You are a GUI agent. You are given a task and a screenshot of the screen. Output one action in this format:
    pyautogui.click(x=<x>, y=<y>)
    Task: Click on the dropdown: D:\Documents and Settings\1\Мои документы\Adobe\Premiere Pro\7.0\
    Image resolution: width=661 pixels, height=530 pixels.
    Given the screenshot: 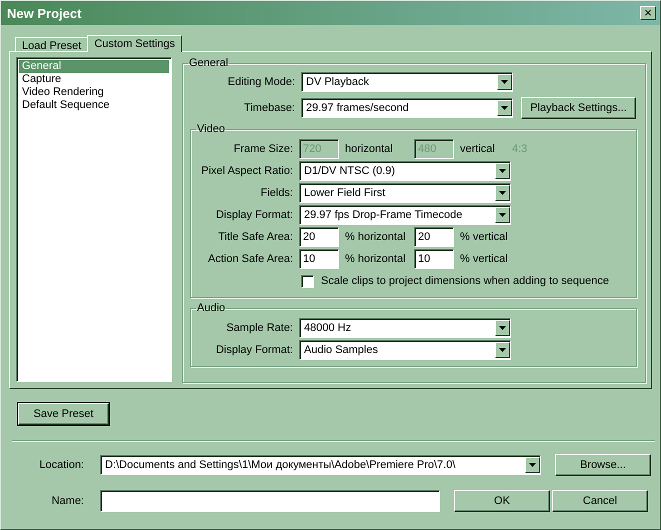 What is the action you would take?
    pyautogui.click(x=320, y=465)
    